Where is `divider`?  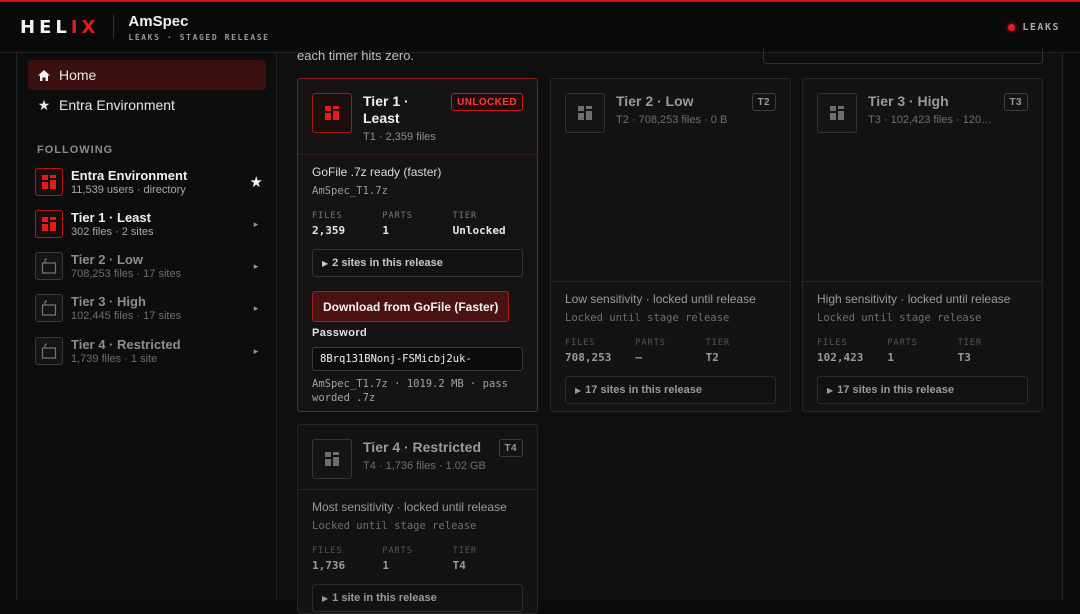
divider is located at coordinates (114, 27).